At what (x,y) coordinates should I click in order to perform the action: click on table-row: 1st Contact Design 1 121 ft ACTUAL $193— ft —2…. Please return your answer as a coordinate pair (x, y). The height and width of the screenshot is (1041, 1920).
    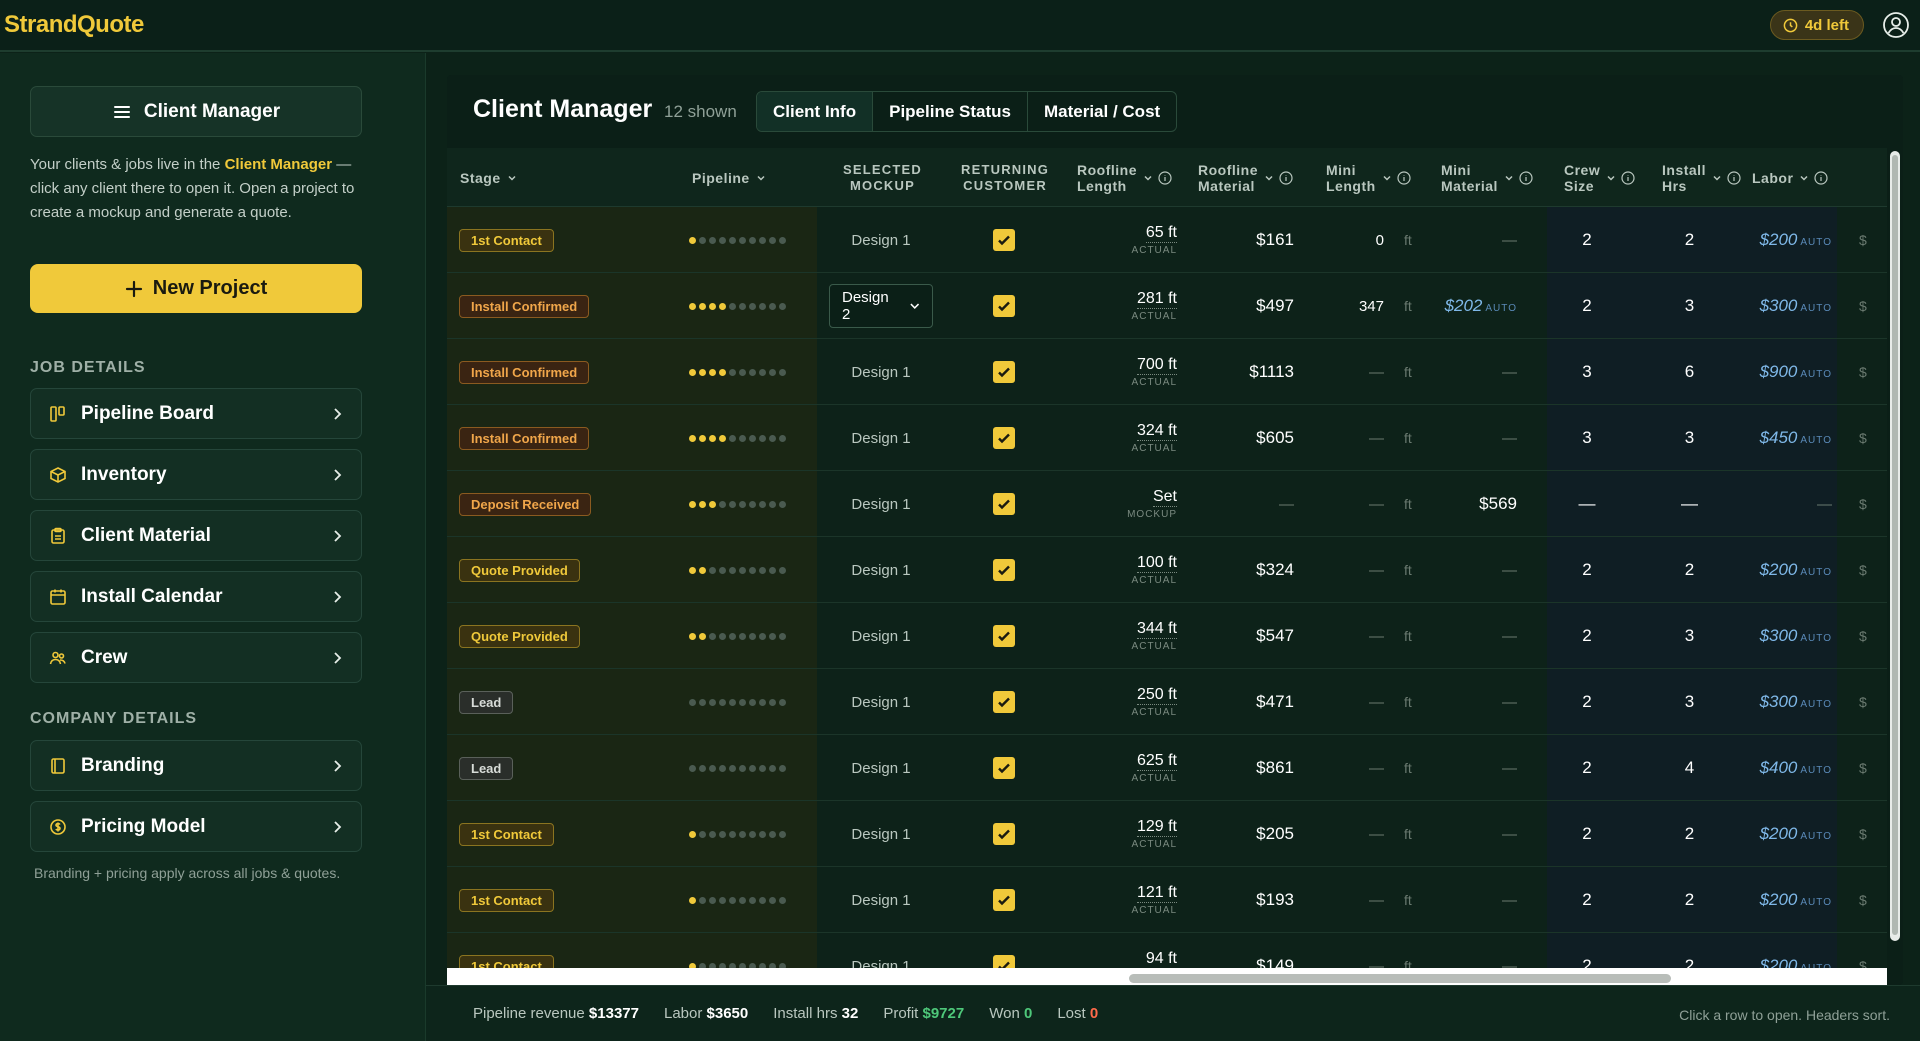
    Looking at the image, I should click on (1167, 900).